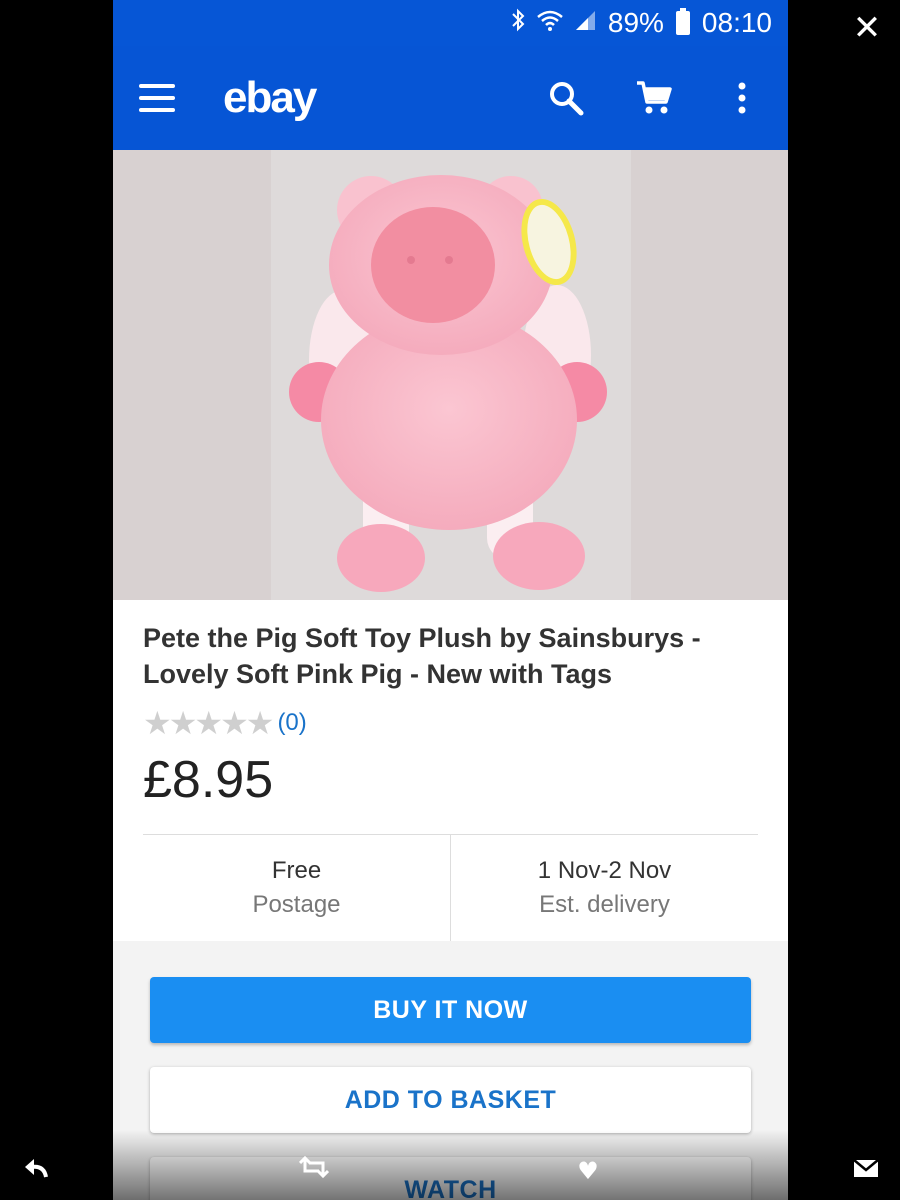 The image size is (900, 1200). Describe the element at coordinates (736, 22) in the screenshot. I see `clock: 08:10` at that location.